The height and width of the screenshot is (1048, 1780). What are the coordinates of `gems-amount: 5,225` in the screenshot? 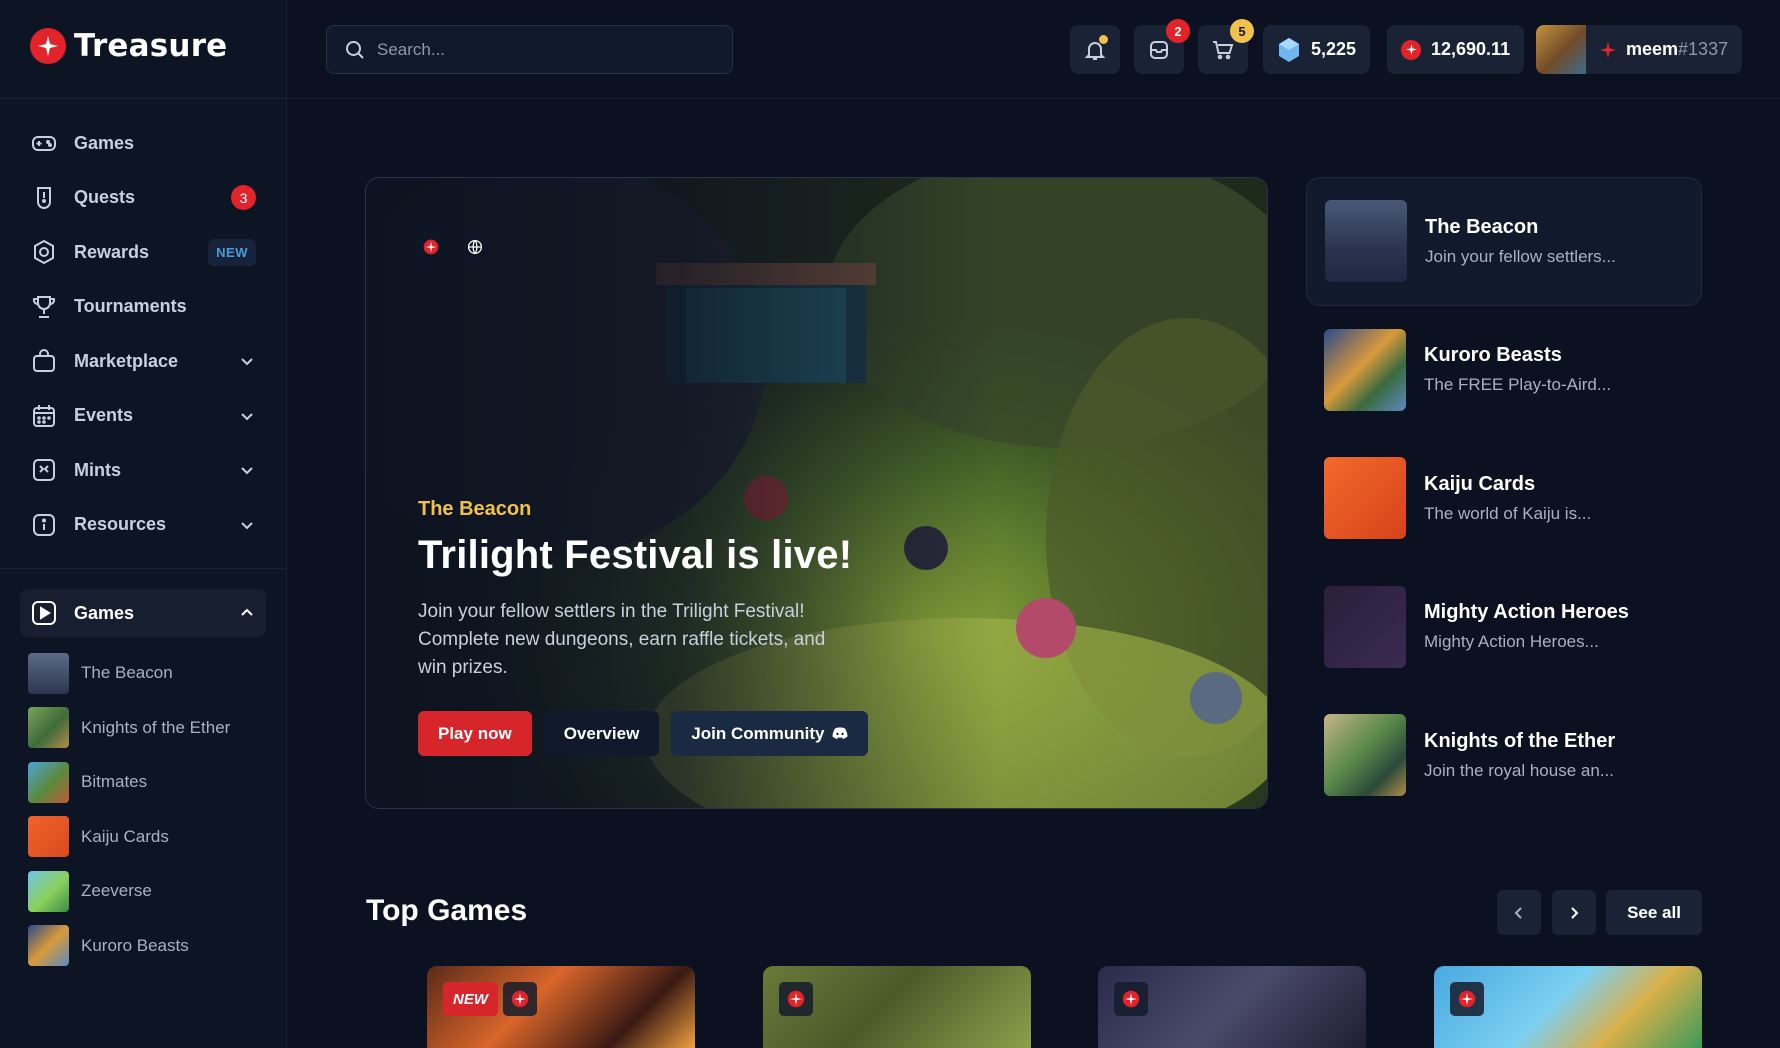 It's located at (1334, 49).